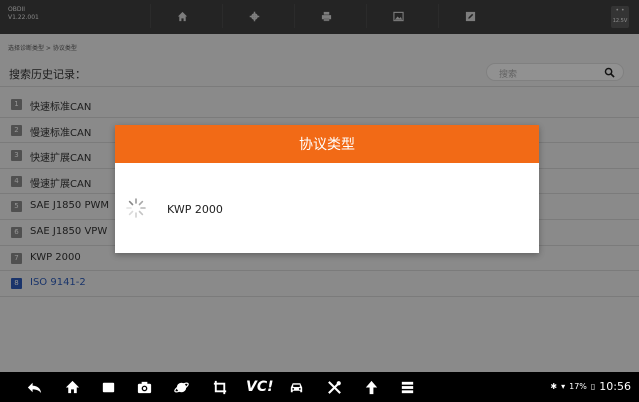 Image resolution: width=639 pixels, height=402 pixels. What do you see at coordinates (136, 208) in the screenshot?
I see `loading-spinner-icon` at bounding box center [136, 208].